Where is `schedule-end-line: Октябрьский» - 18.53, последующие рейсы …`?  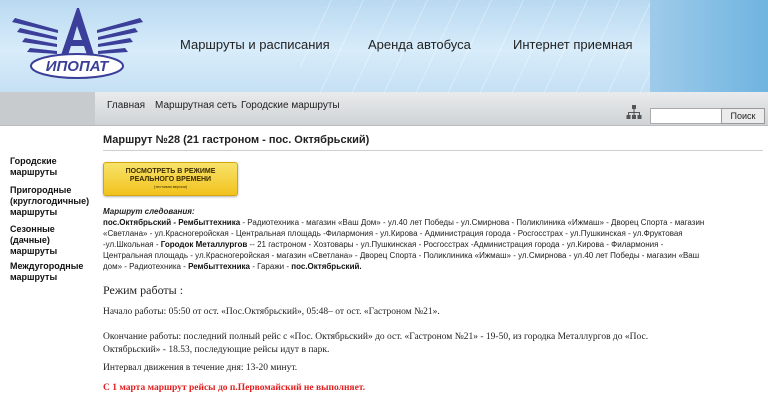
schedule-end-line: Октябрьский» - 18.53, последующие рейсы … is located at coordinates (216, 350).